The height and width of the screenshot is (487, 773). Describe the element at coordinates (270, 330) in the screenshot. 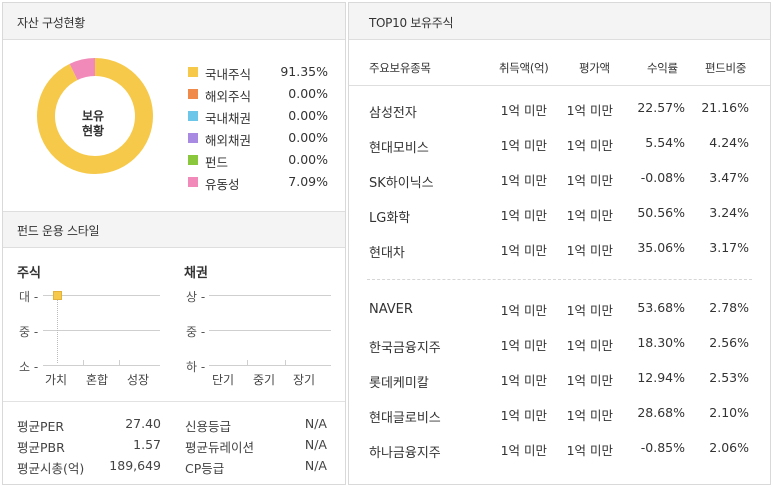

I see `bond-grid-line-mid` at that location.